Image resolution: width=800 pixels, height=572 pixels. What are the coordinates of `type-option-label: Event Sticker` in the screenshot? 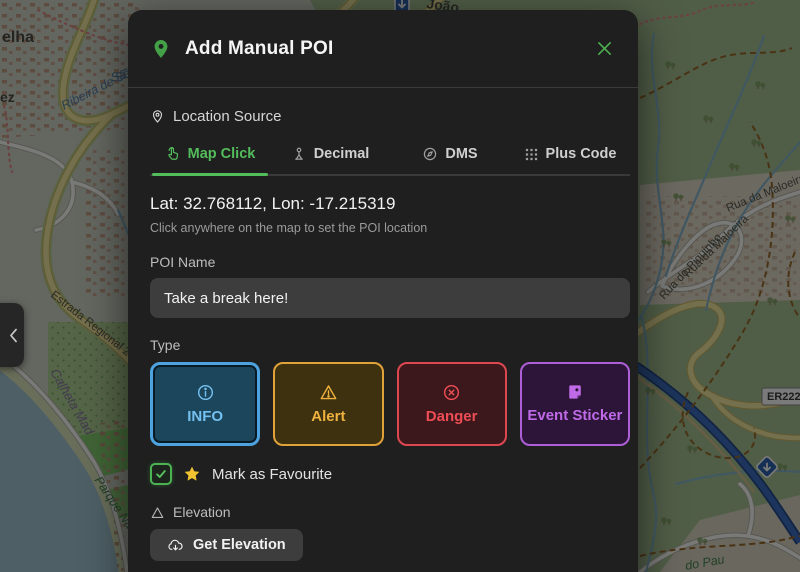 It's located at (575, 416).